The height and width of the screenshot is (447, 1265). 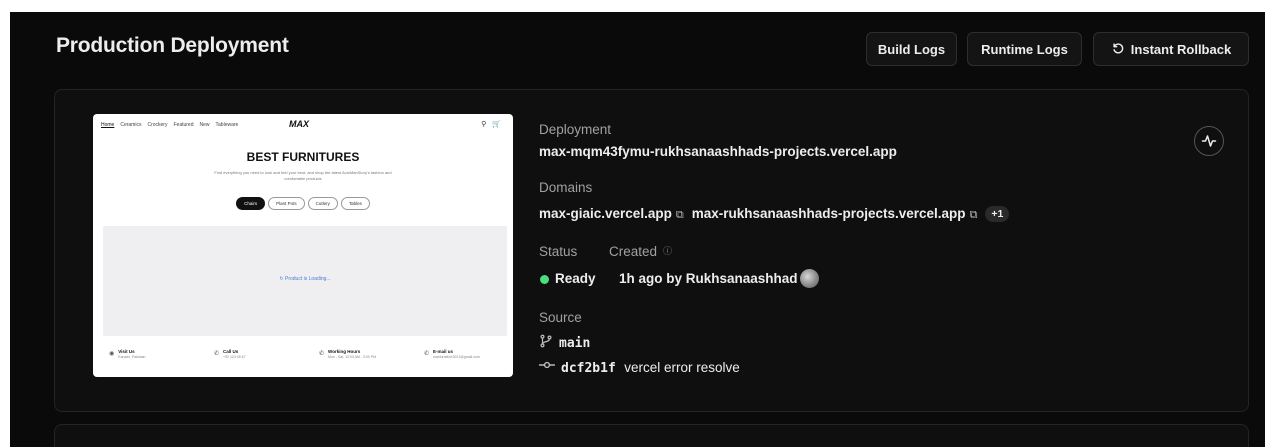 What do you see at coordinates (566, 187) in the screenshot?
I see `domains-label: Domains` at bounding box center [566, 187].